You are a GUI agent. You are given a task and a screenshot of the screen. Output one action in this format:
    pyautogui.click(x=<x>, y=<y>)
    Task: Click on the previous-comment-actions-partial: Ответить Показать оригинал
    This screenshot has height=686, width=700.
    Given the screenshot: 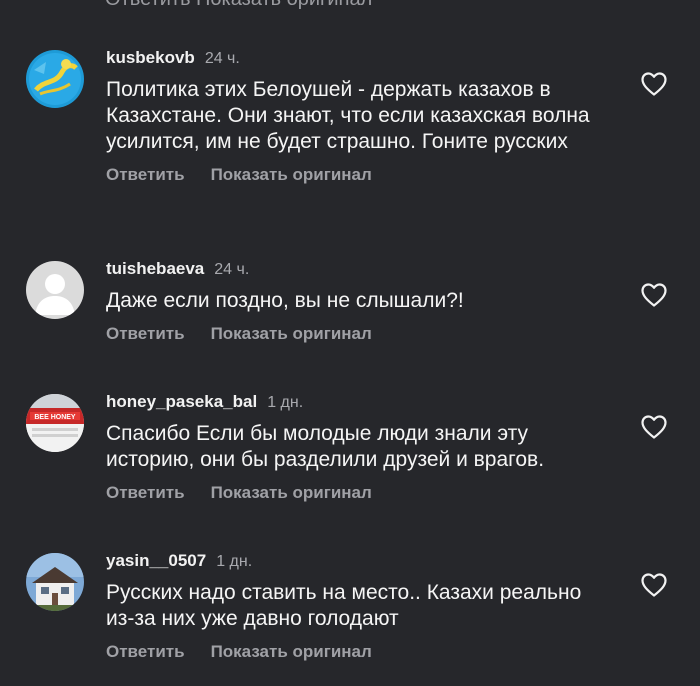 What is the action you would take?
    pyautogui.click(x=238, y=5)
    